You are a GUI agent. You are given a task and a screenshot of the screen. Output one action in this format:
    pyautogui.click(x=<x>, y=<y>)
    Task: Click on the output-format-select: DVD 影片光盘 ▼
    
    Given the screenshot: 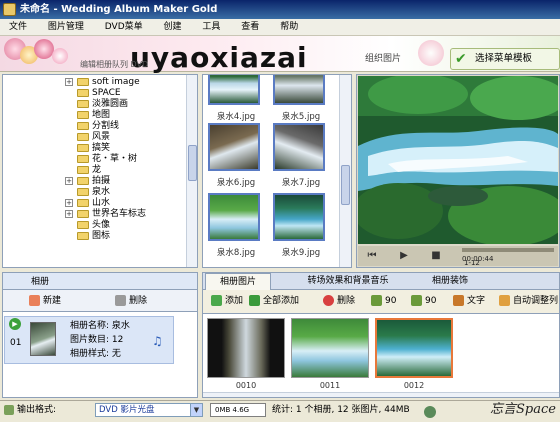 What is the action you would take?
    pyautogui.click(x=149, y=410)
    